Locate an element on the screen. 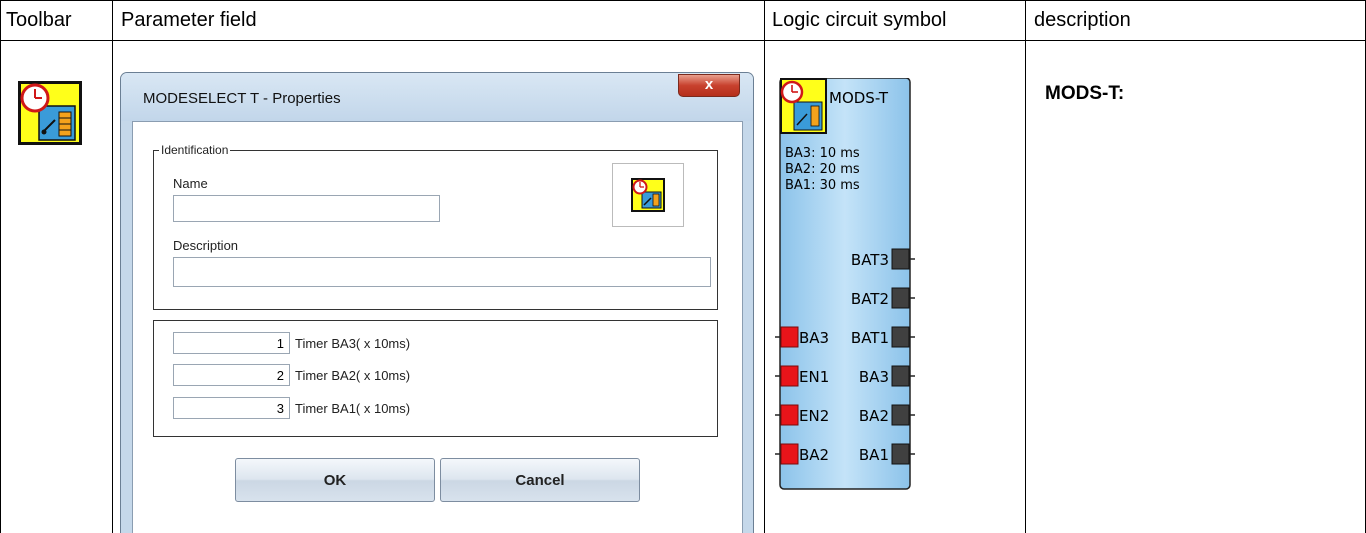  identification-legend: Identification is located at coordinates (195, 150).